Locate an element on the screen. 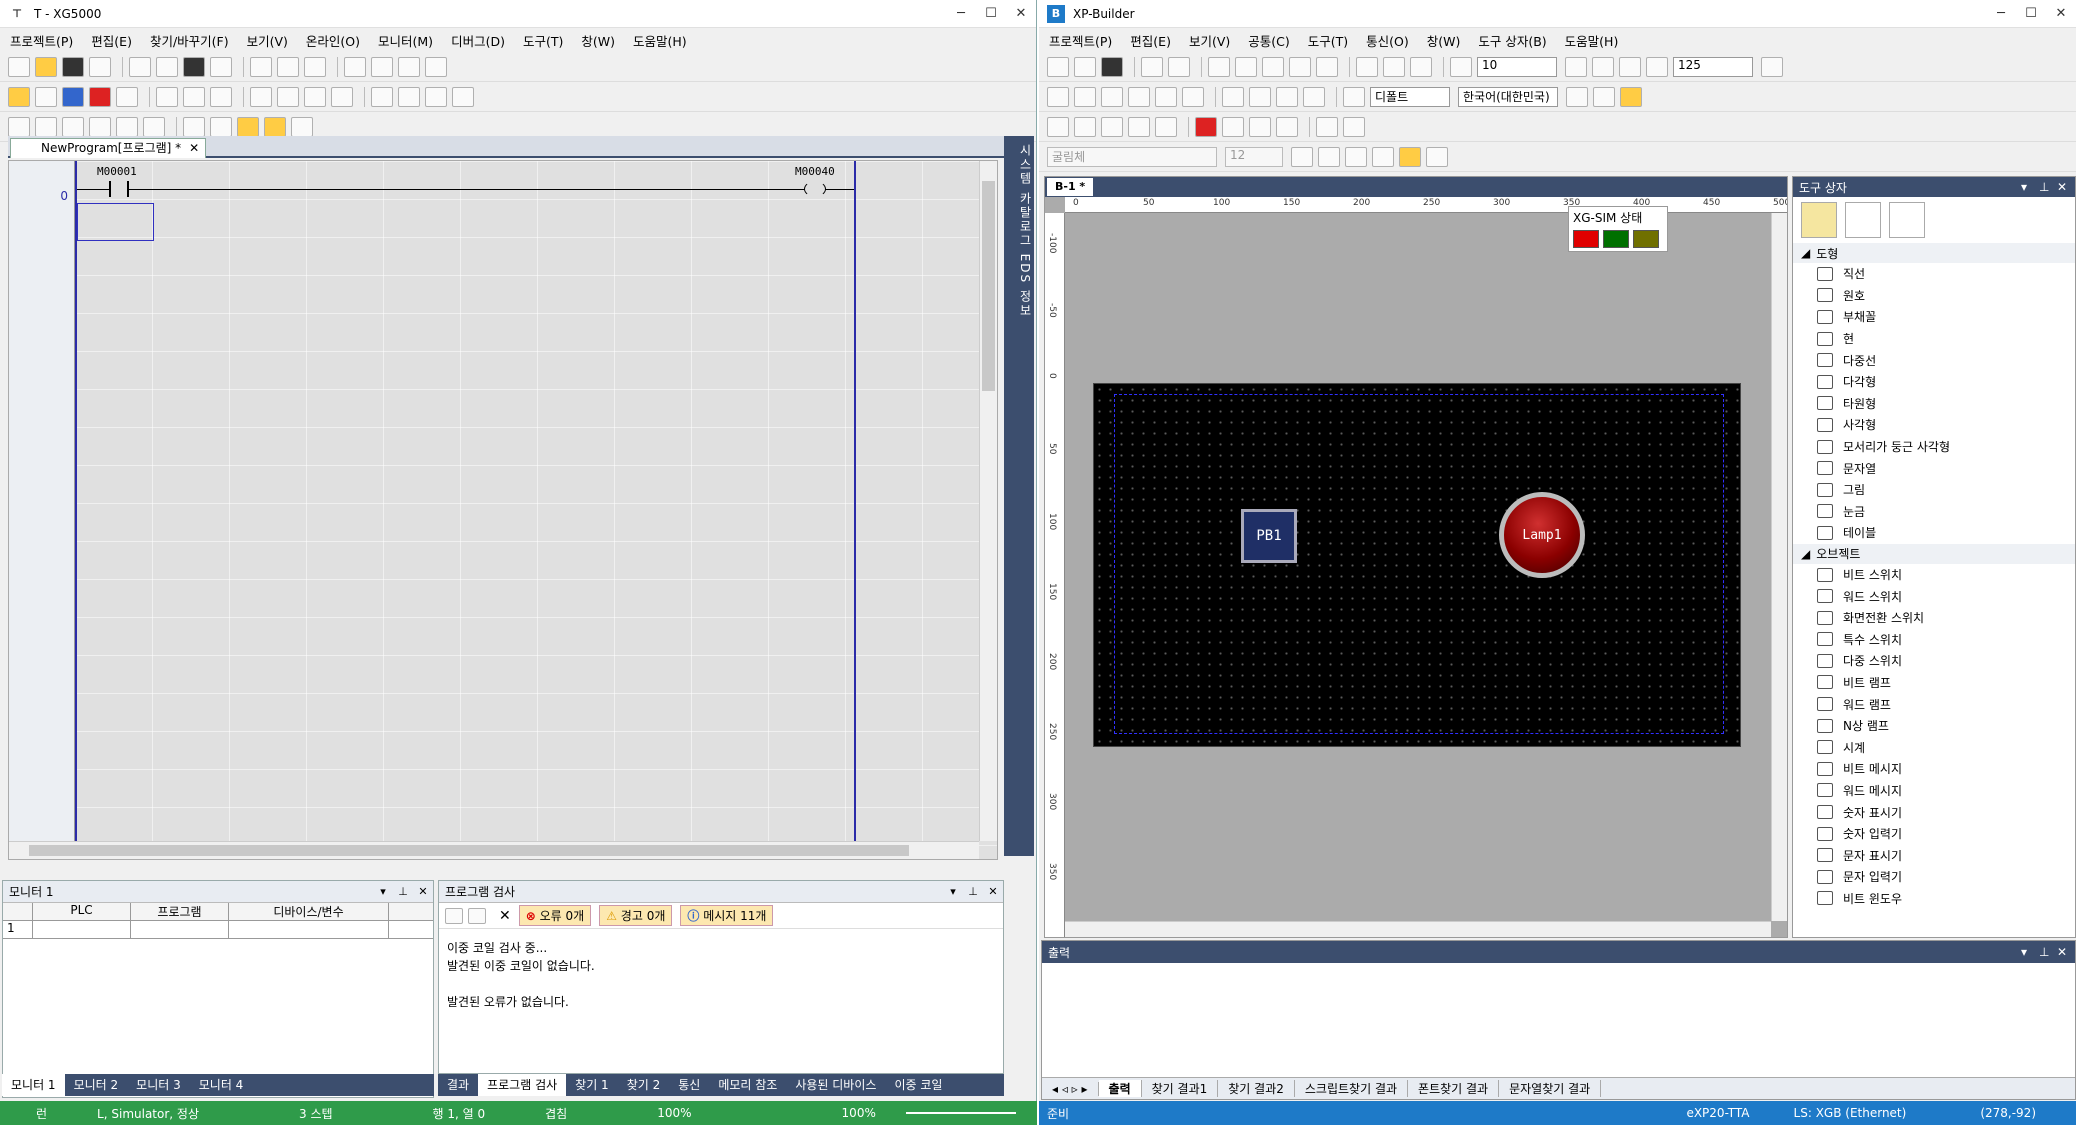  warning-filter-button: ⚠ 경고 0개 is located at coordinates (636, 915).